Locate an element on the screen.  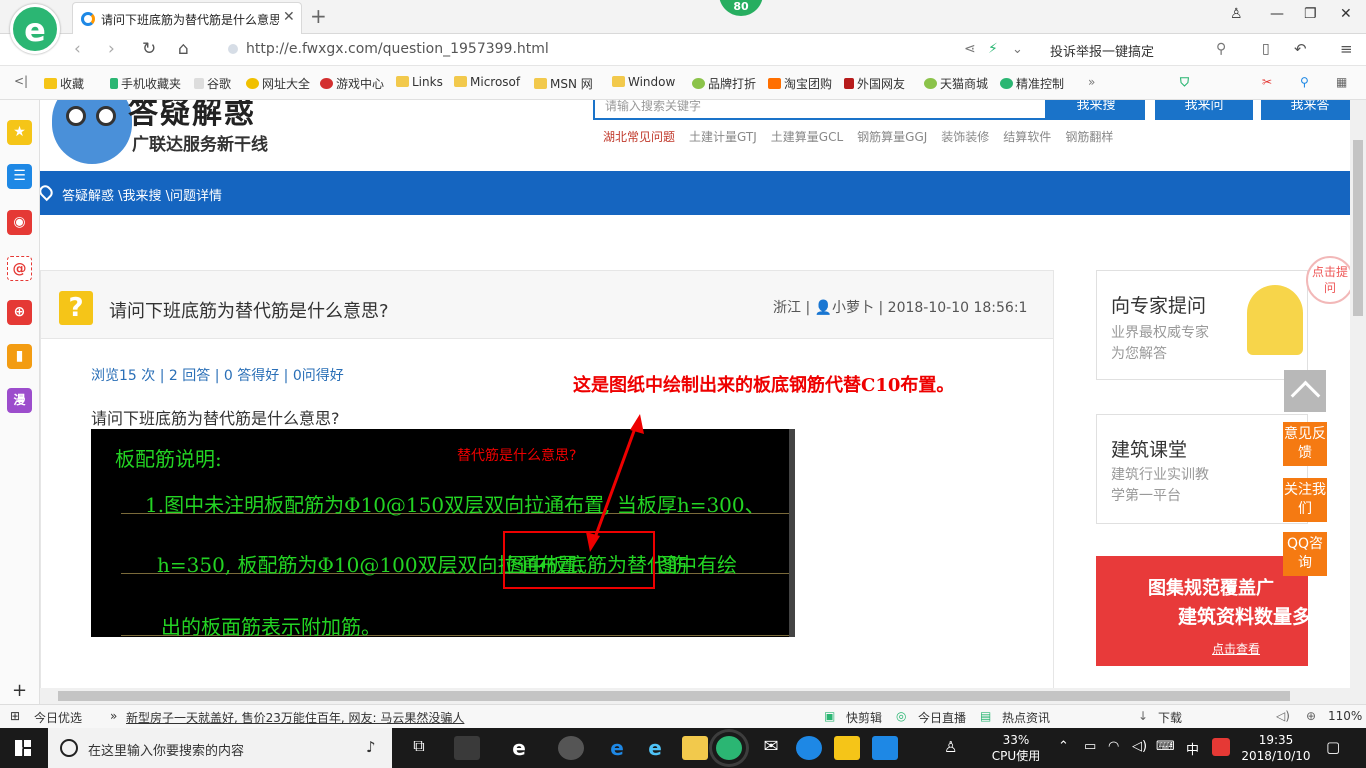
report-link: 投诉举报一键搞定 is located at coordinates (1102, 50).